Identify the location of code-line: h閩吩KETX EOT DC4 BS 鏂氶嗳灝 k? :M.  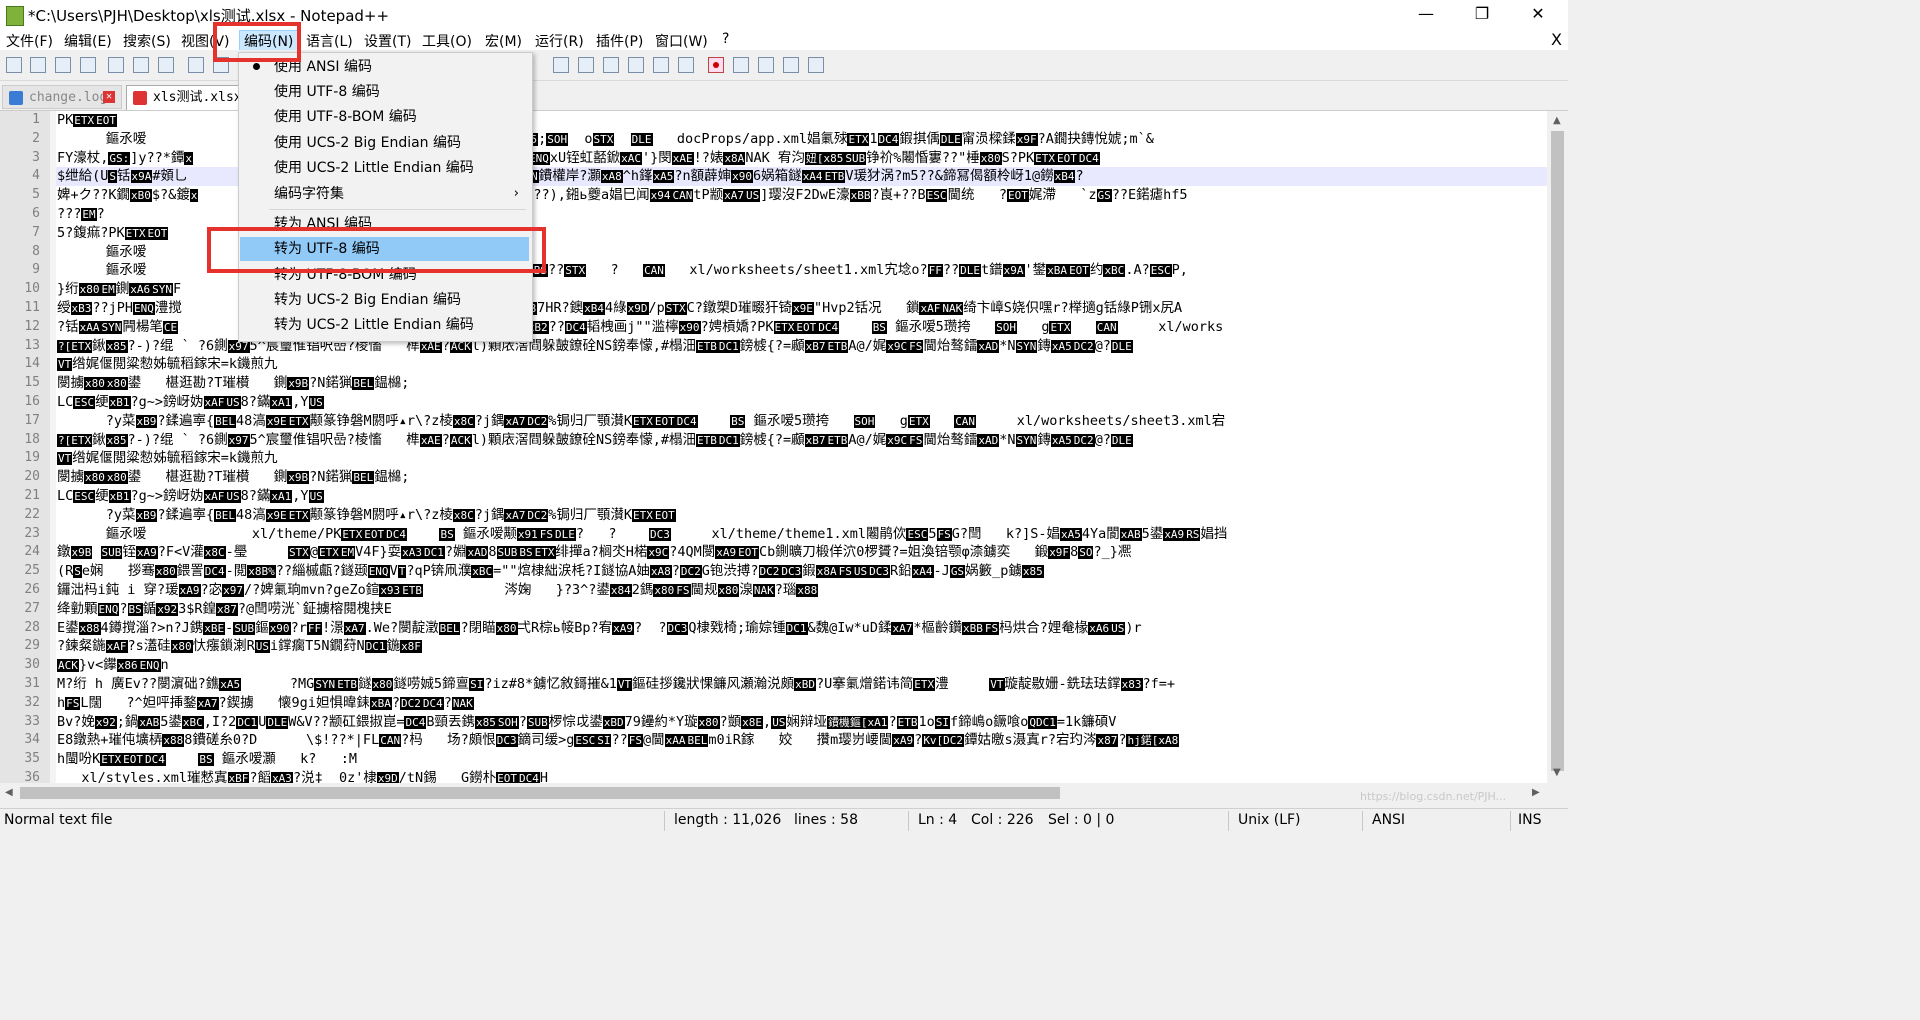
(207, 760).